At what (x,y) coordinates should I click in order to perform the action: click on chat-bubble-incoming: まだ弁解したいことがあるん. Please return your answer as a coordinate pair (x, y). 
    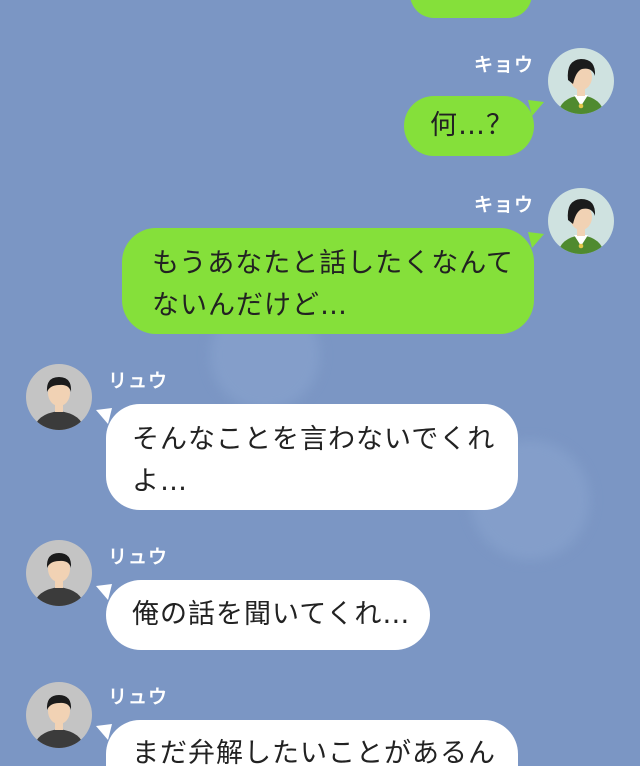
    Looking at the image, I should click on (312, 743).